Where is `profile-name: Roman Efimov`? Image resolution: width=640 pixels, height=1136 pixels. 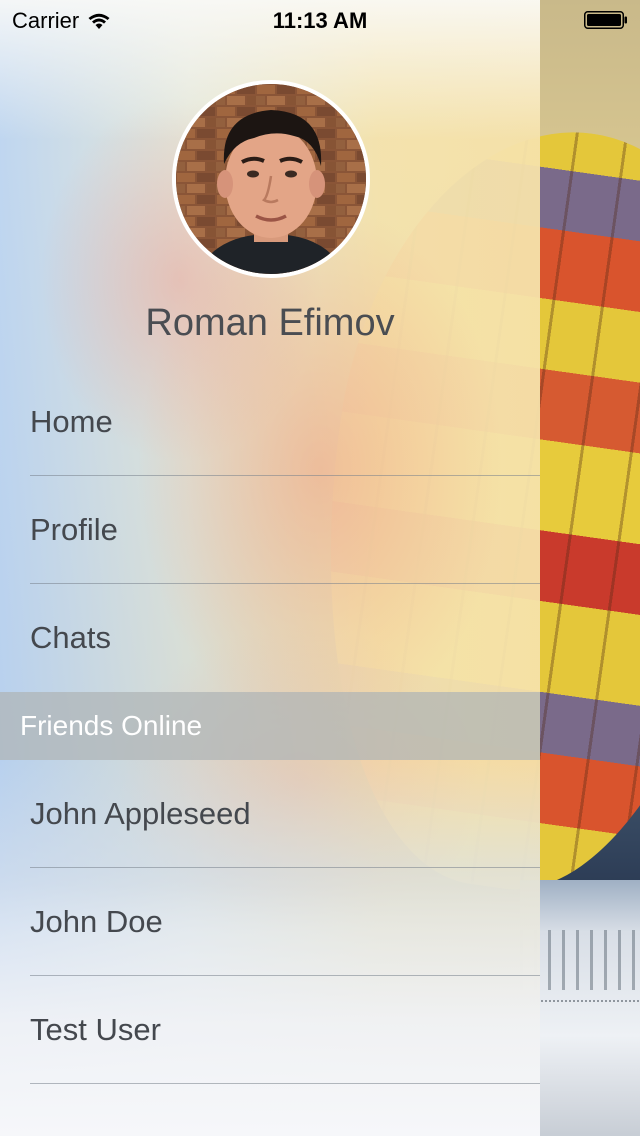
profile-name: Roman Efimov is located at coordinates (270, 323).